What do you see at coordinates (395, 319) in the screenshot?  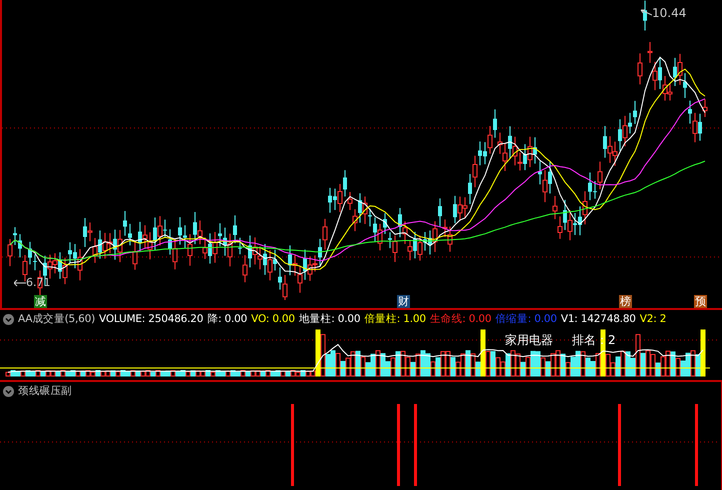 I see `indicator-readout: 倍量柱: 1.00` at bounding box center [395, 319].